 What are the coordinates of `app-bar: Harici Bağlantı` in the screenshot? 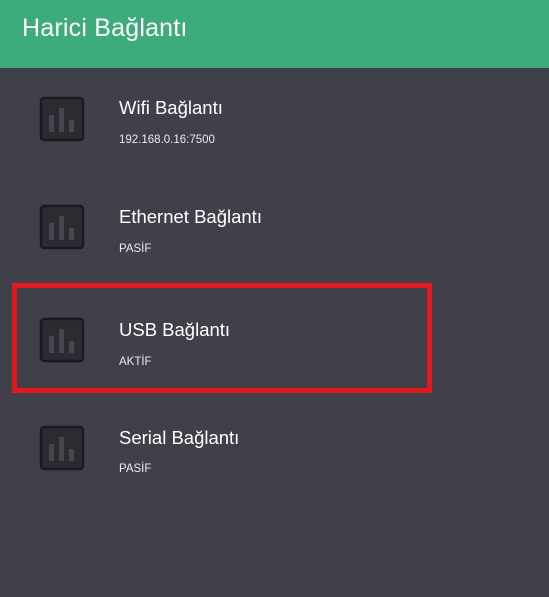 It's located at (274, 34).